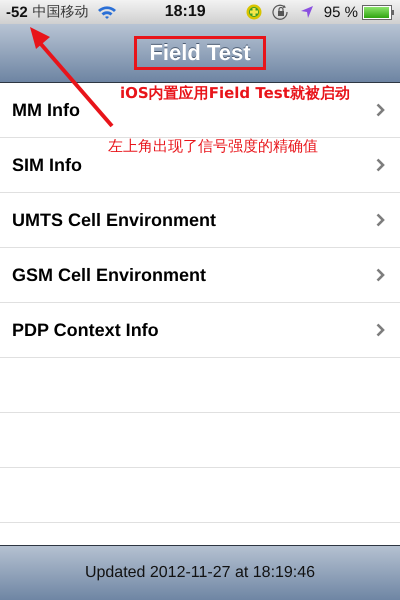  Describe the element at coordinates (200, 573) in the screenshot. I see `updated-timestamp: Updated 2012-11-27 at 18:19:46` at that location.